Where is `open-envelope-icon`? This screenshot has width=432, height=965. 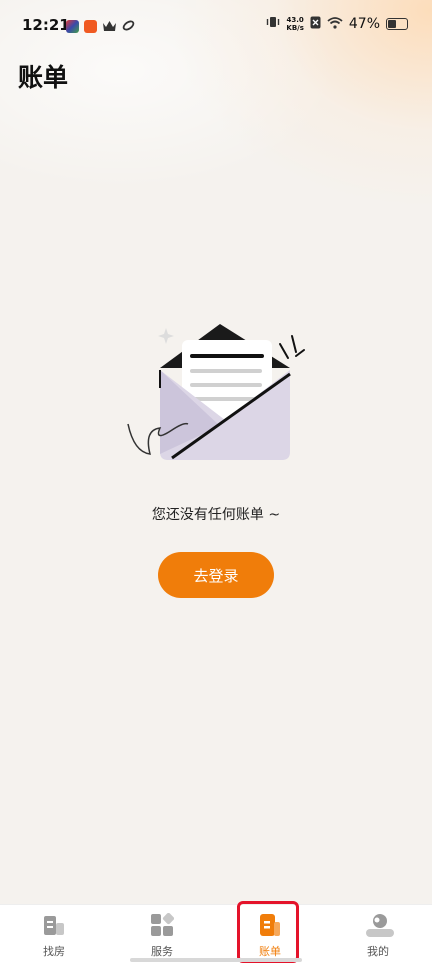
open-envelope-icon is located at coordinates (220, 393).